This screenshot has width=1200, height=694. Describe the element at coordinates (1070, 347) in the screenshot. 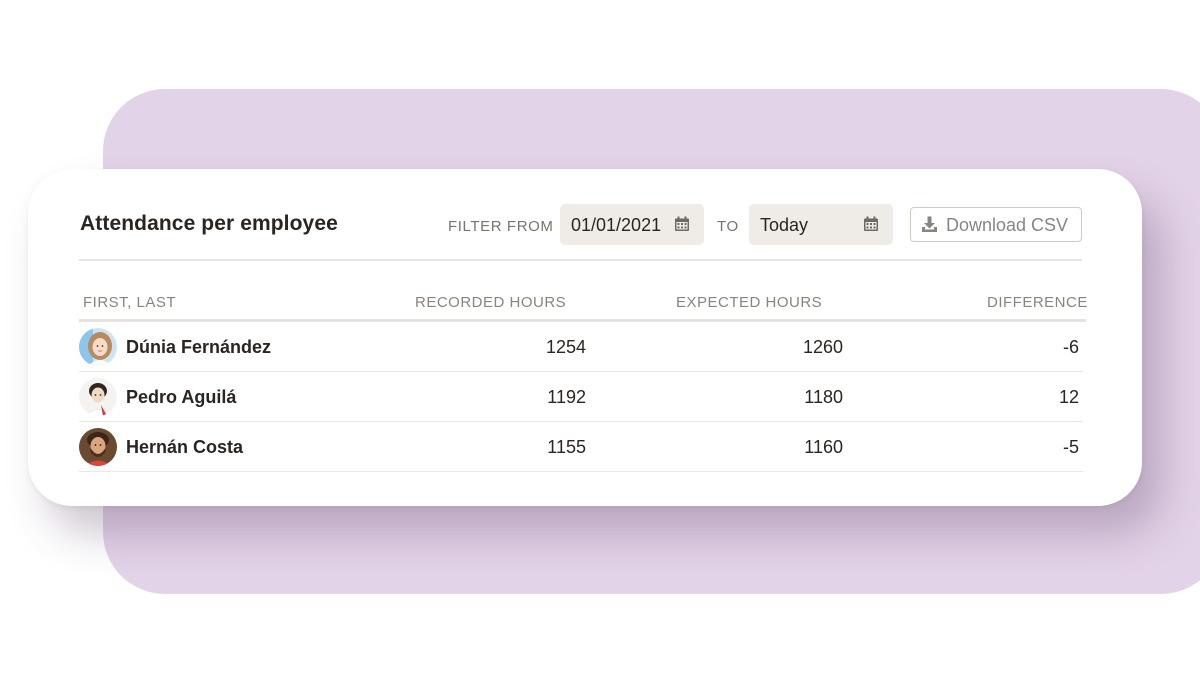

I see `difference-value: -6` at that location.